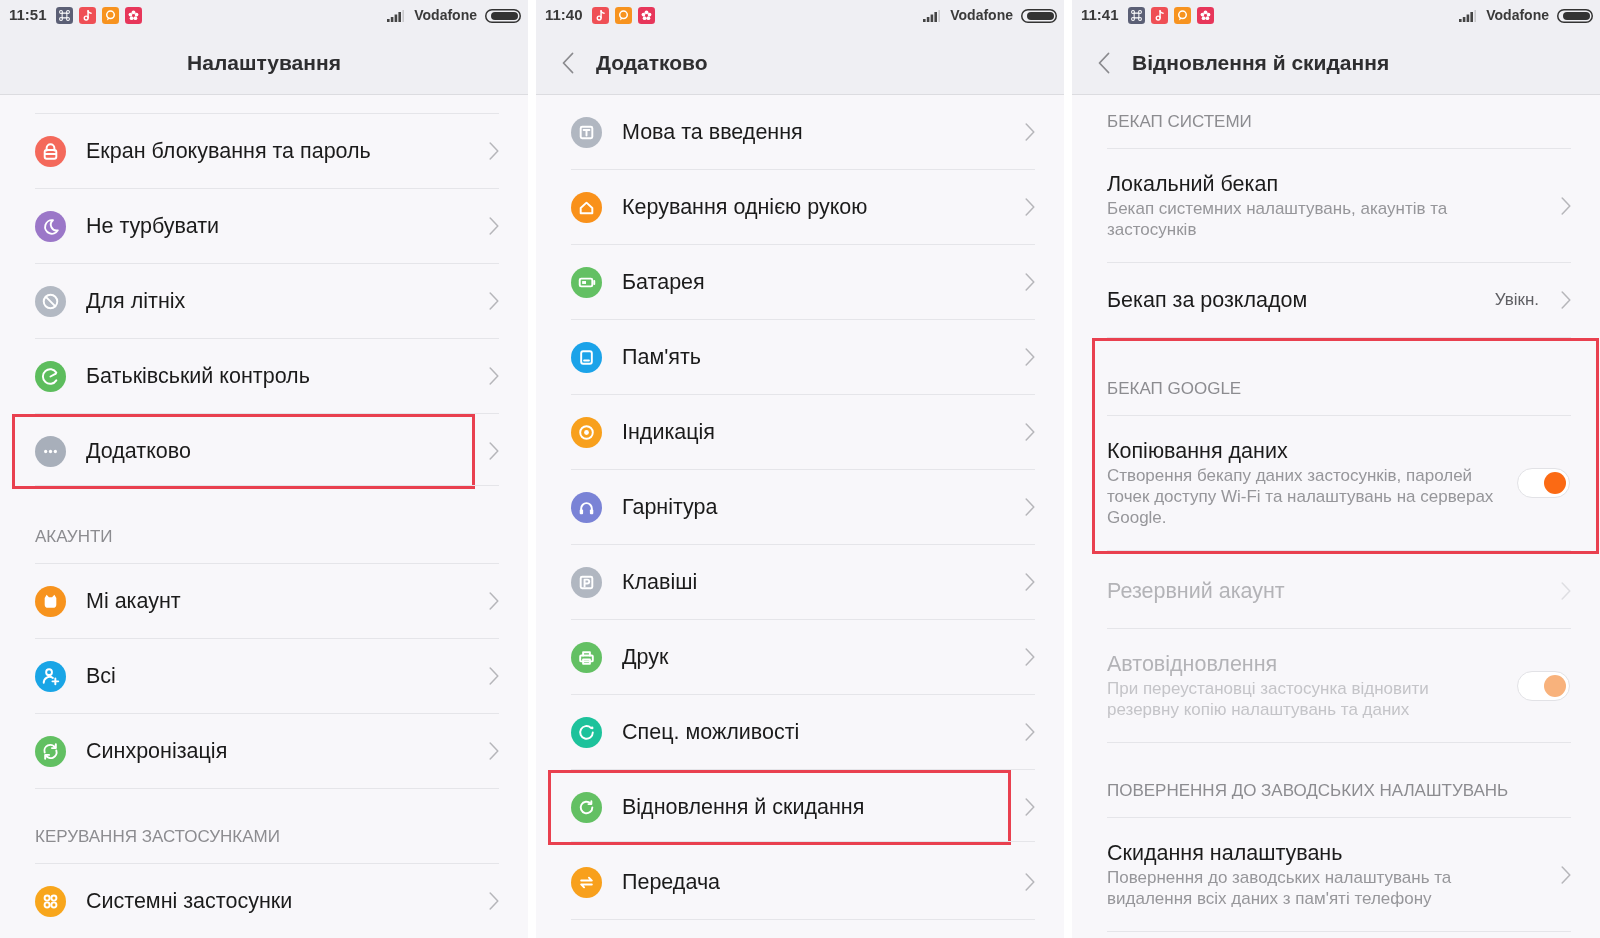  What do you see at coordinates (586, 357) in the screenshot?
I see `memory-card-icon` at bounding box center [586, 357].